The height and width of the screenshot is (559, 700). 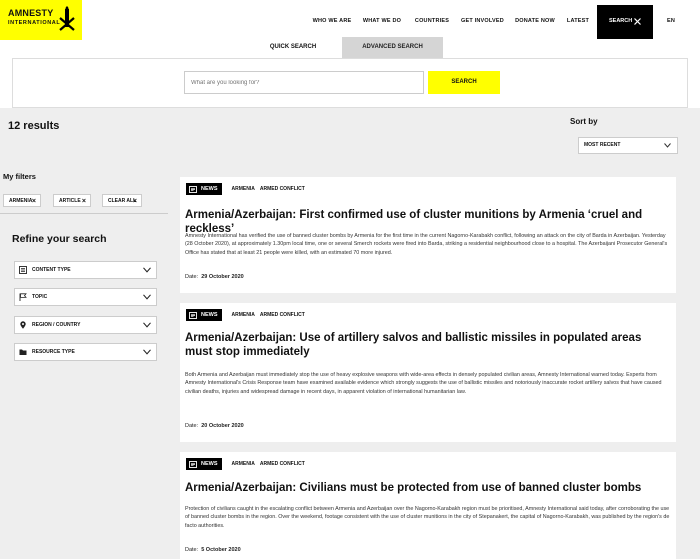 What do you see at coordinates (535, 21) in the screenshot?
I see `nav-donate-now: DONATE NOW` at bounding box center [535, 21].